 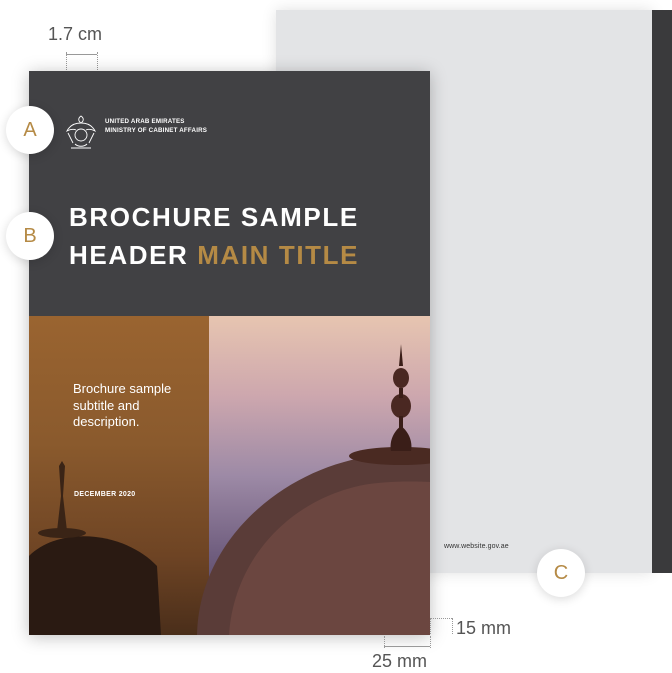 What do you see at coordinates (75, 34) in the screenshot?
I see `margin-measure-label: 1.7 cm` at bounding box center [75, 34].